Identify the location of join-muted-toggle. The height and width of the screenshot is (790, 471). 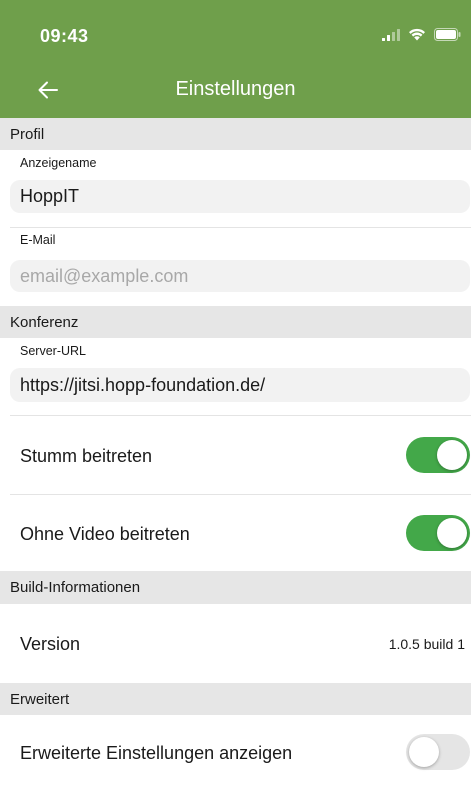
(438, 455).